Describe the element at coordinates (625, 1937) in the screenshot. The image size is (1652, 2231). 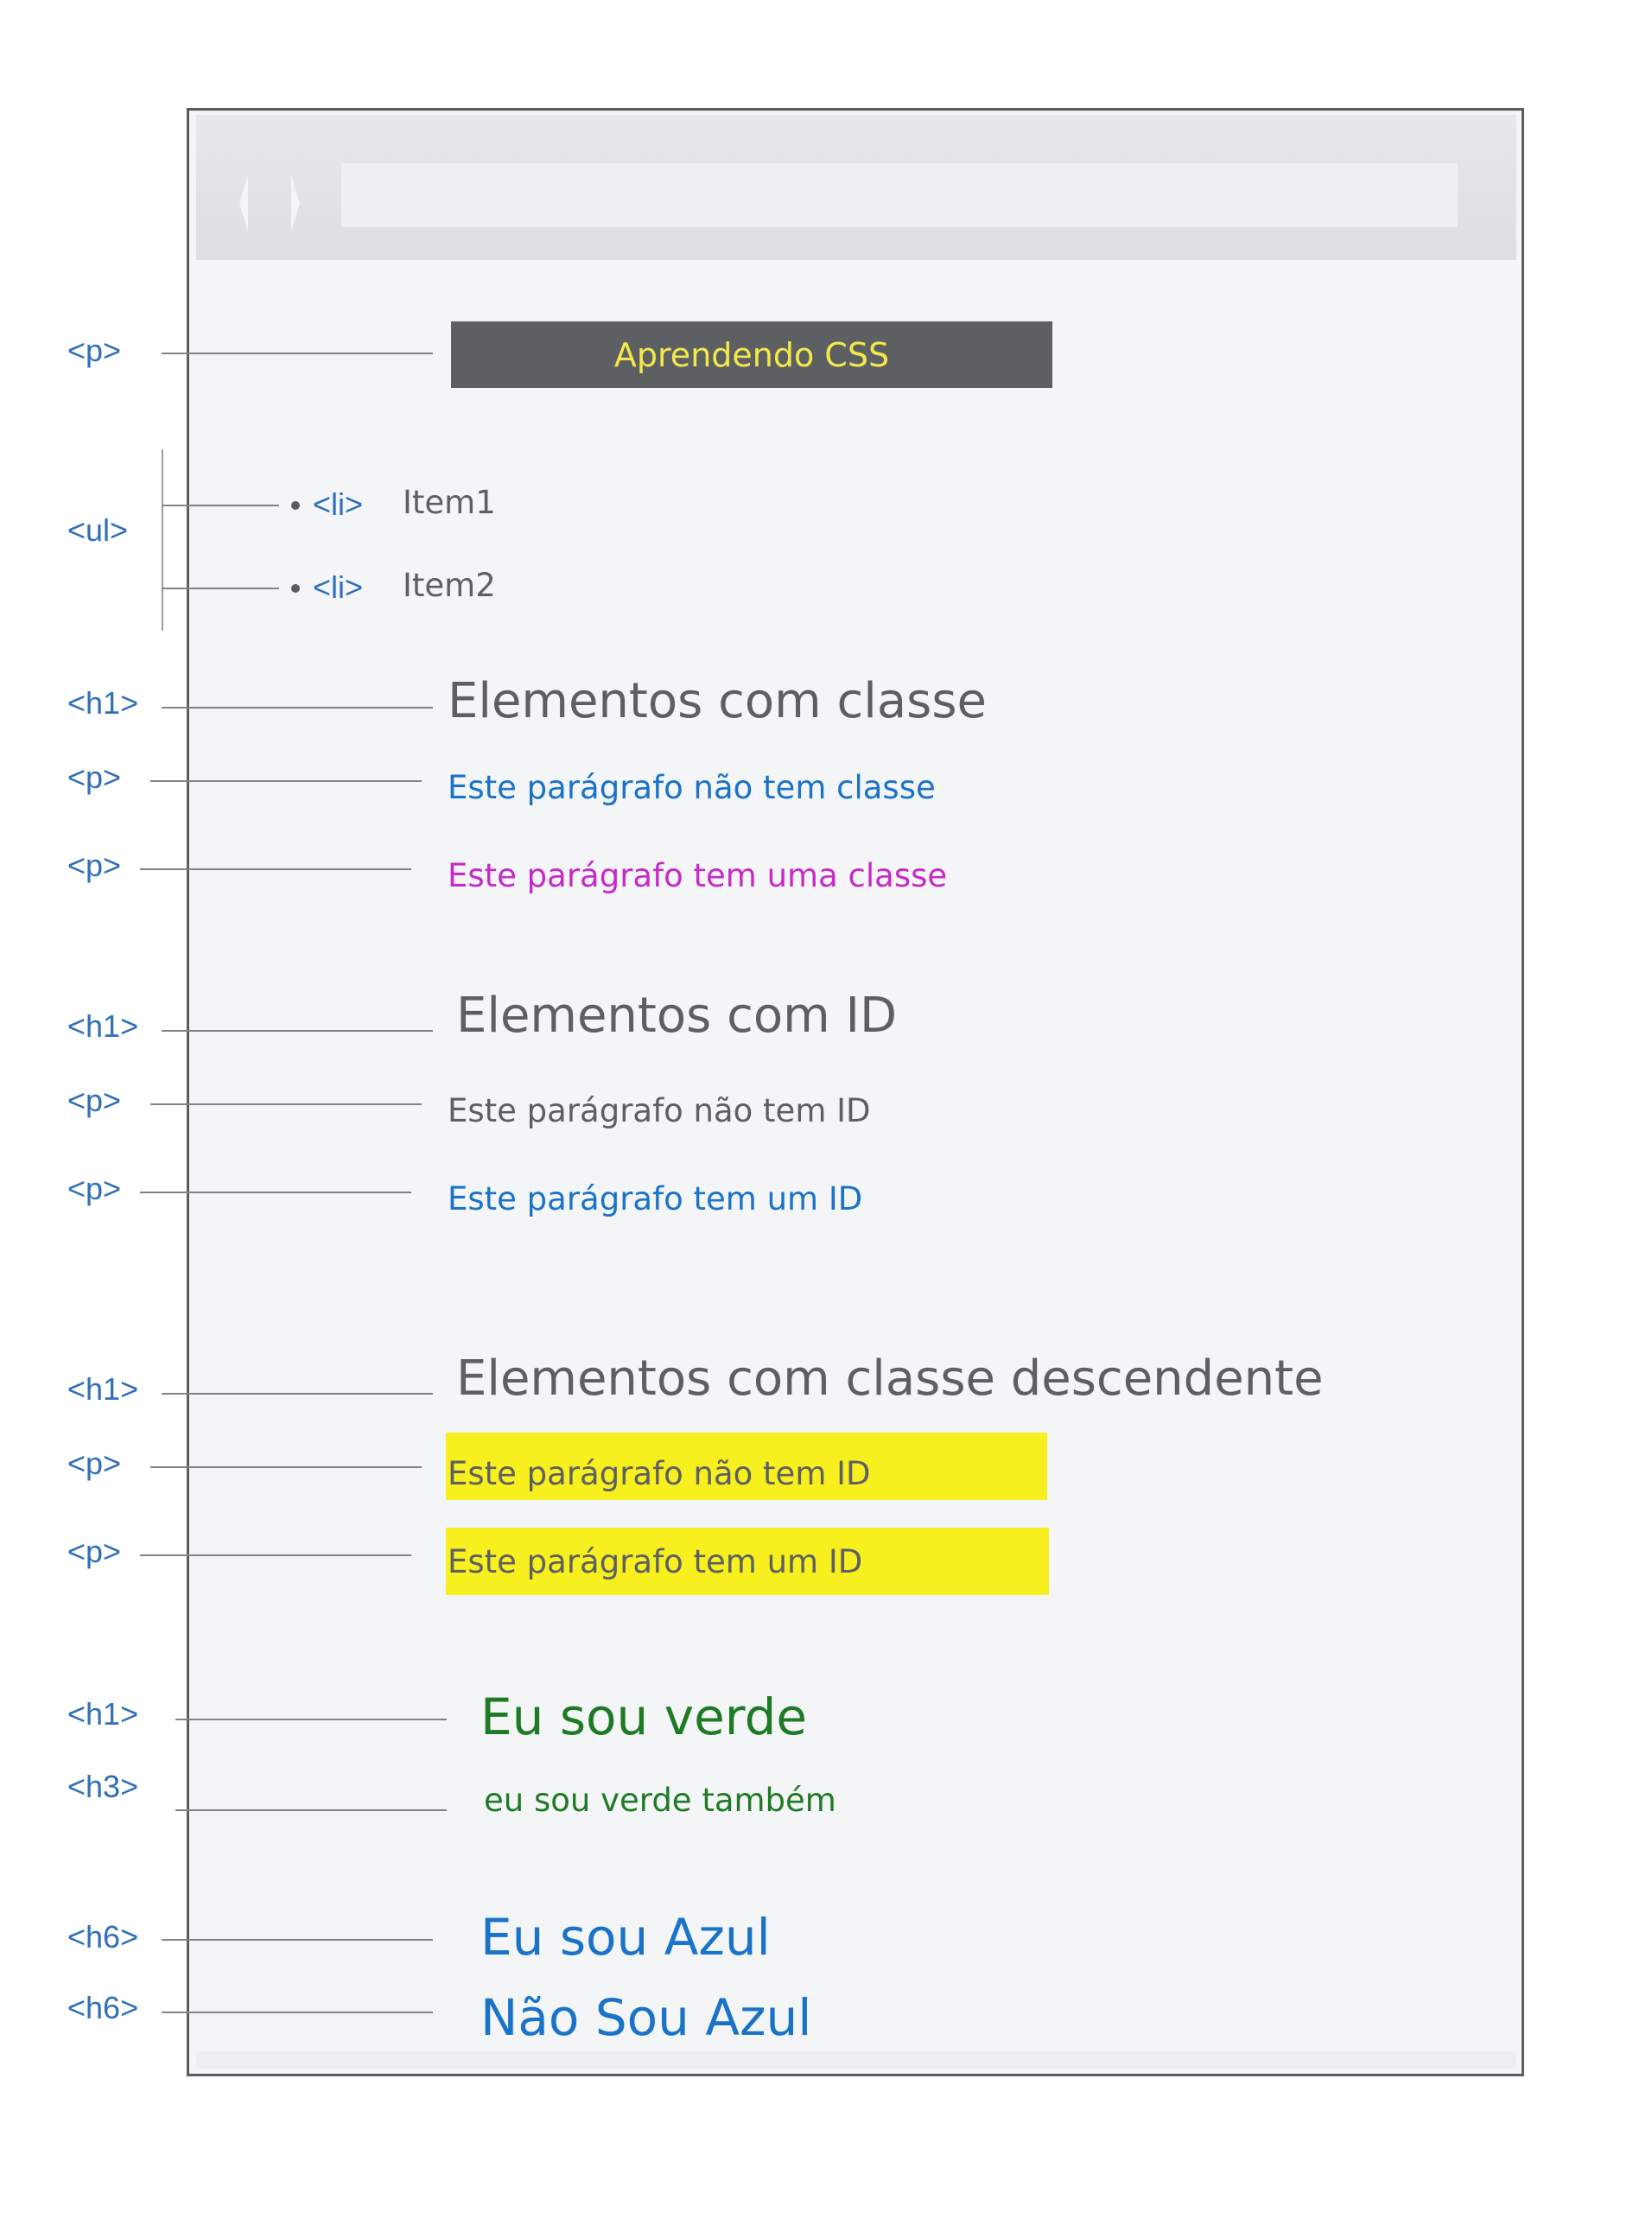
I see `heading-eu-sou-azul: Eu sou Azul` at that location.